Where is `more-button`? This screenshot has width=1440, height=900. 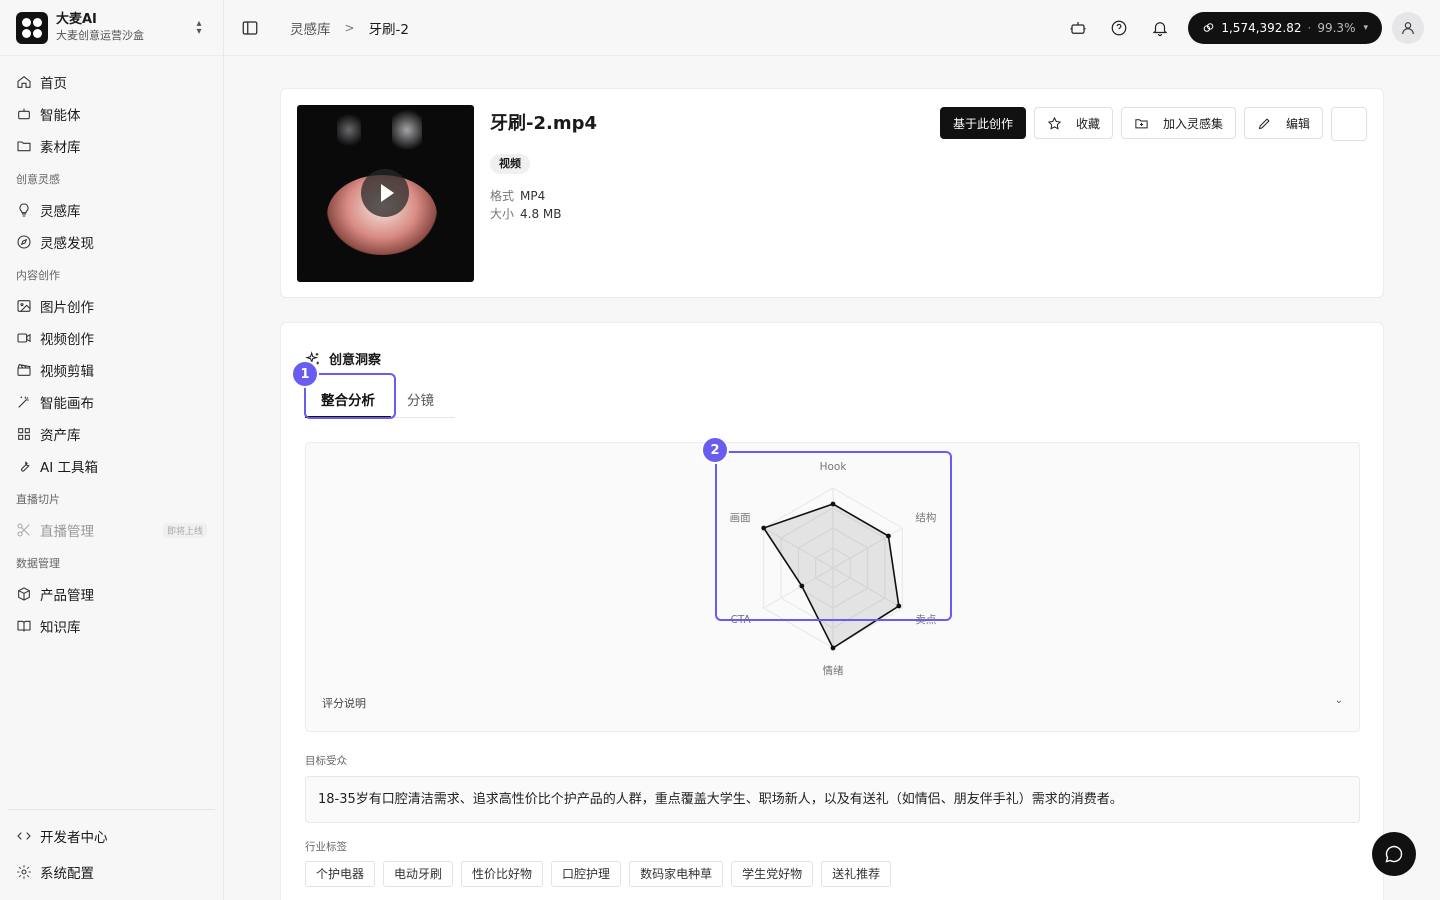
more-button is located at coordinates (1349, 124).